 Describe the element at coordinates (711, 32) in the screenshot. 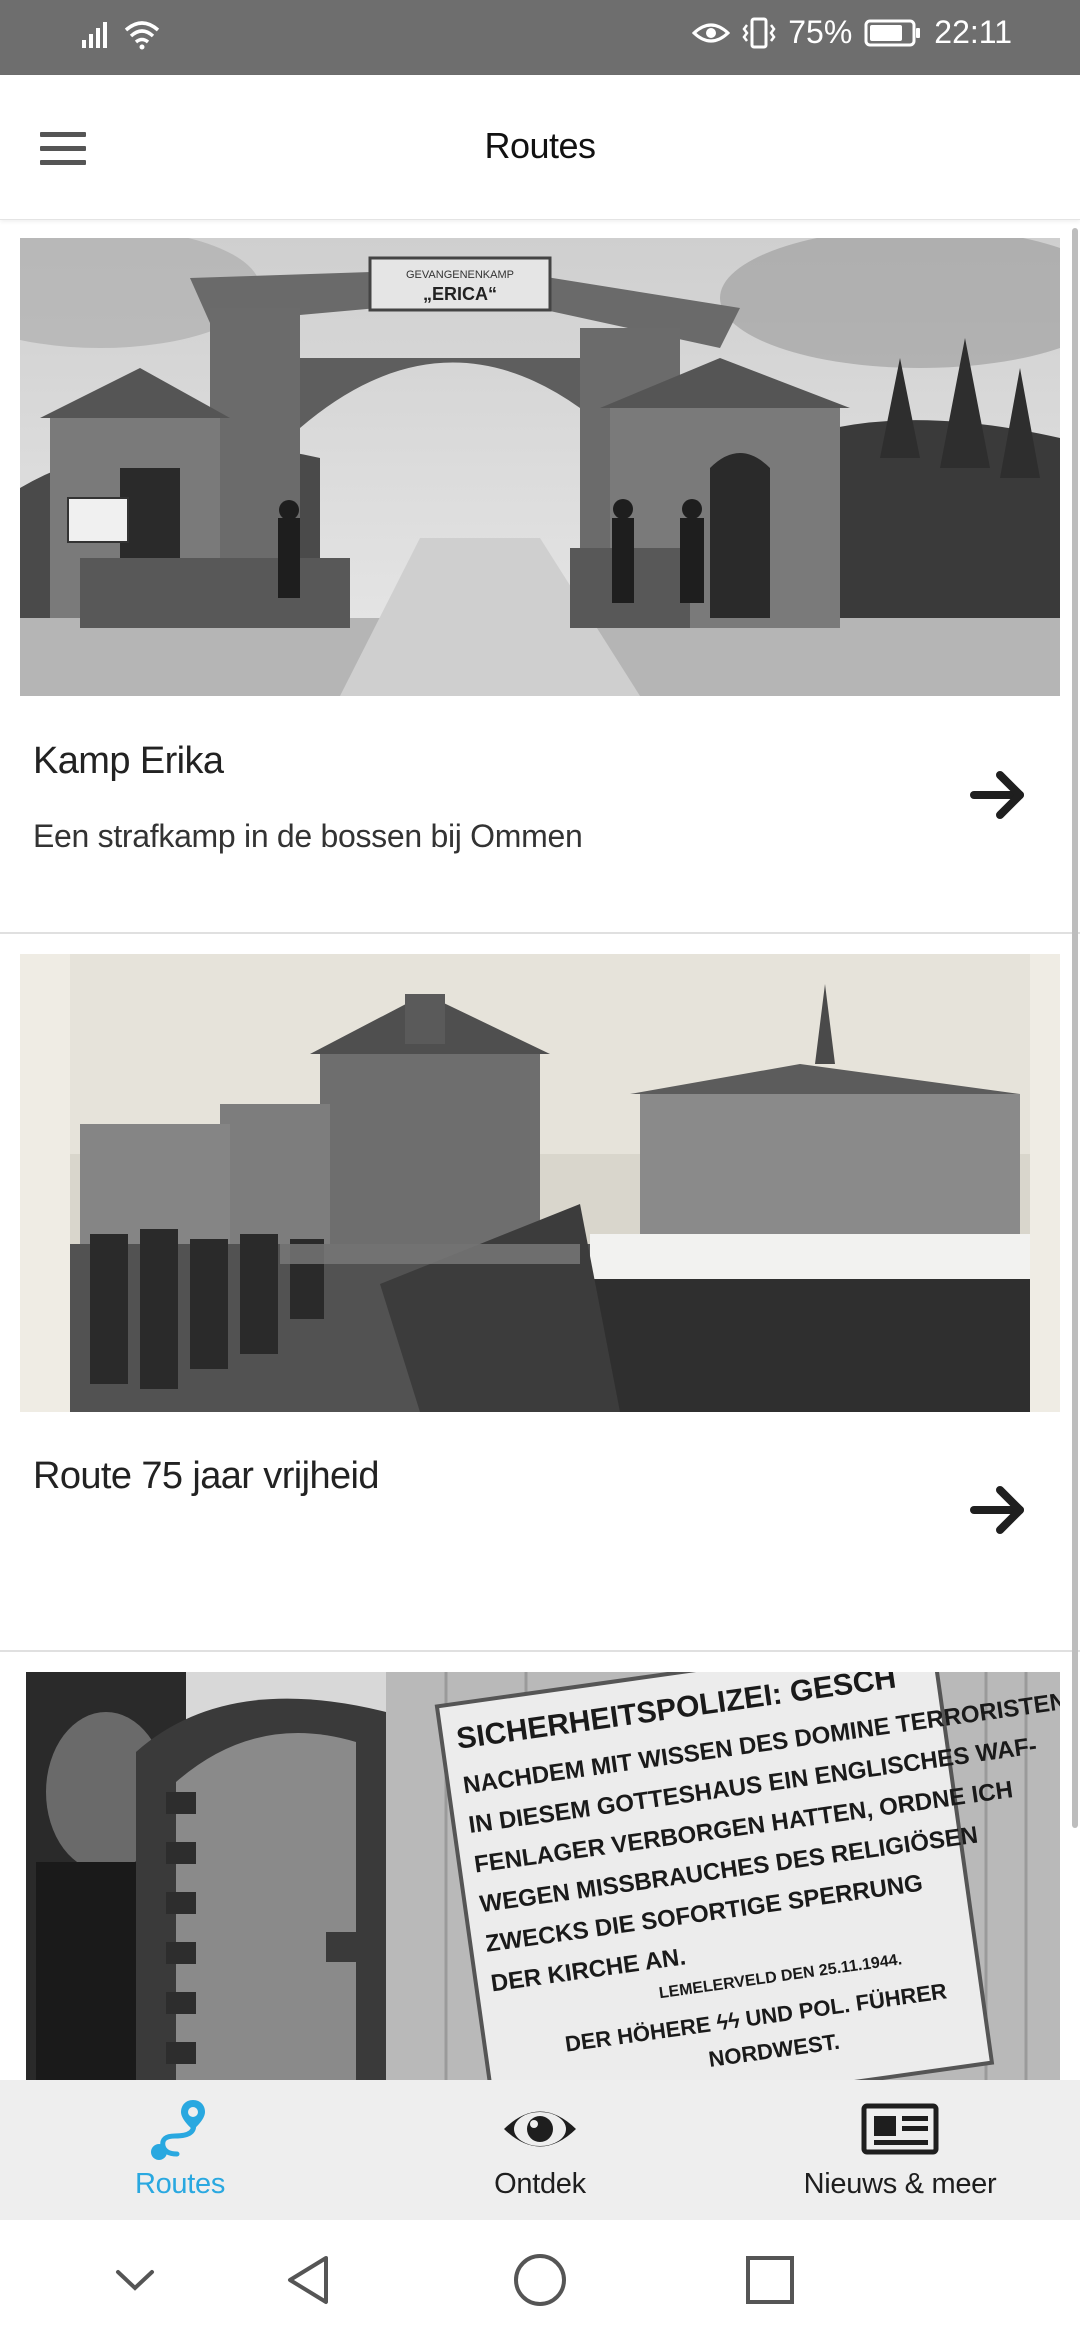

I see `eye-comfort-icon` at that location.